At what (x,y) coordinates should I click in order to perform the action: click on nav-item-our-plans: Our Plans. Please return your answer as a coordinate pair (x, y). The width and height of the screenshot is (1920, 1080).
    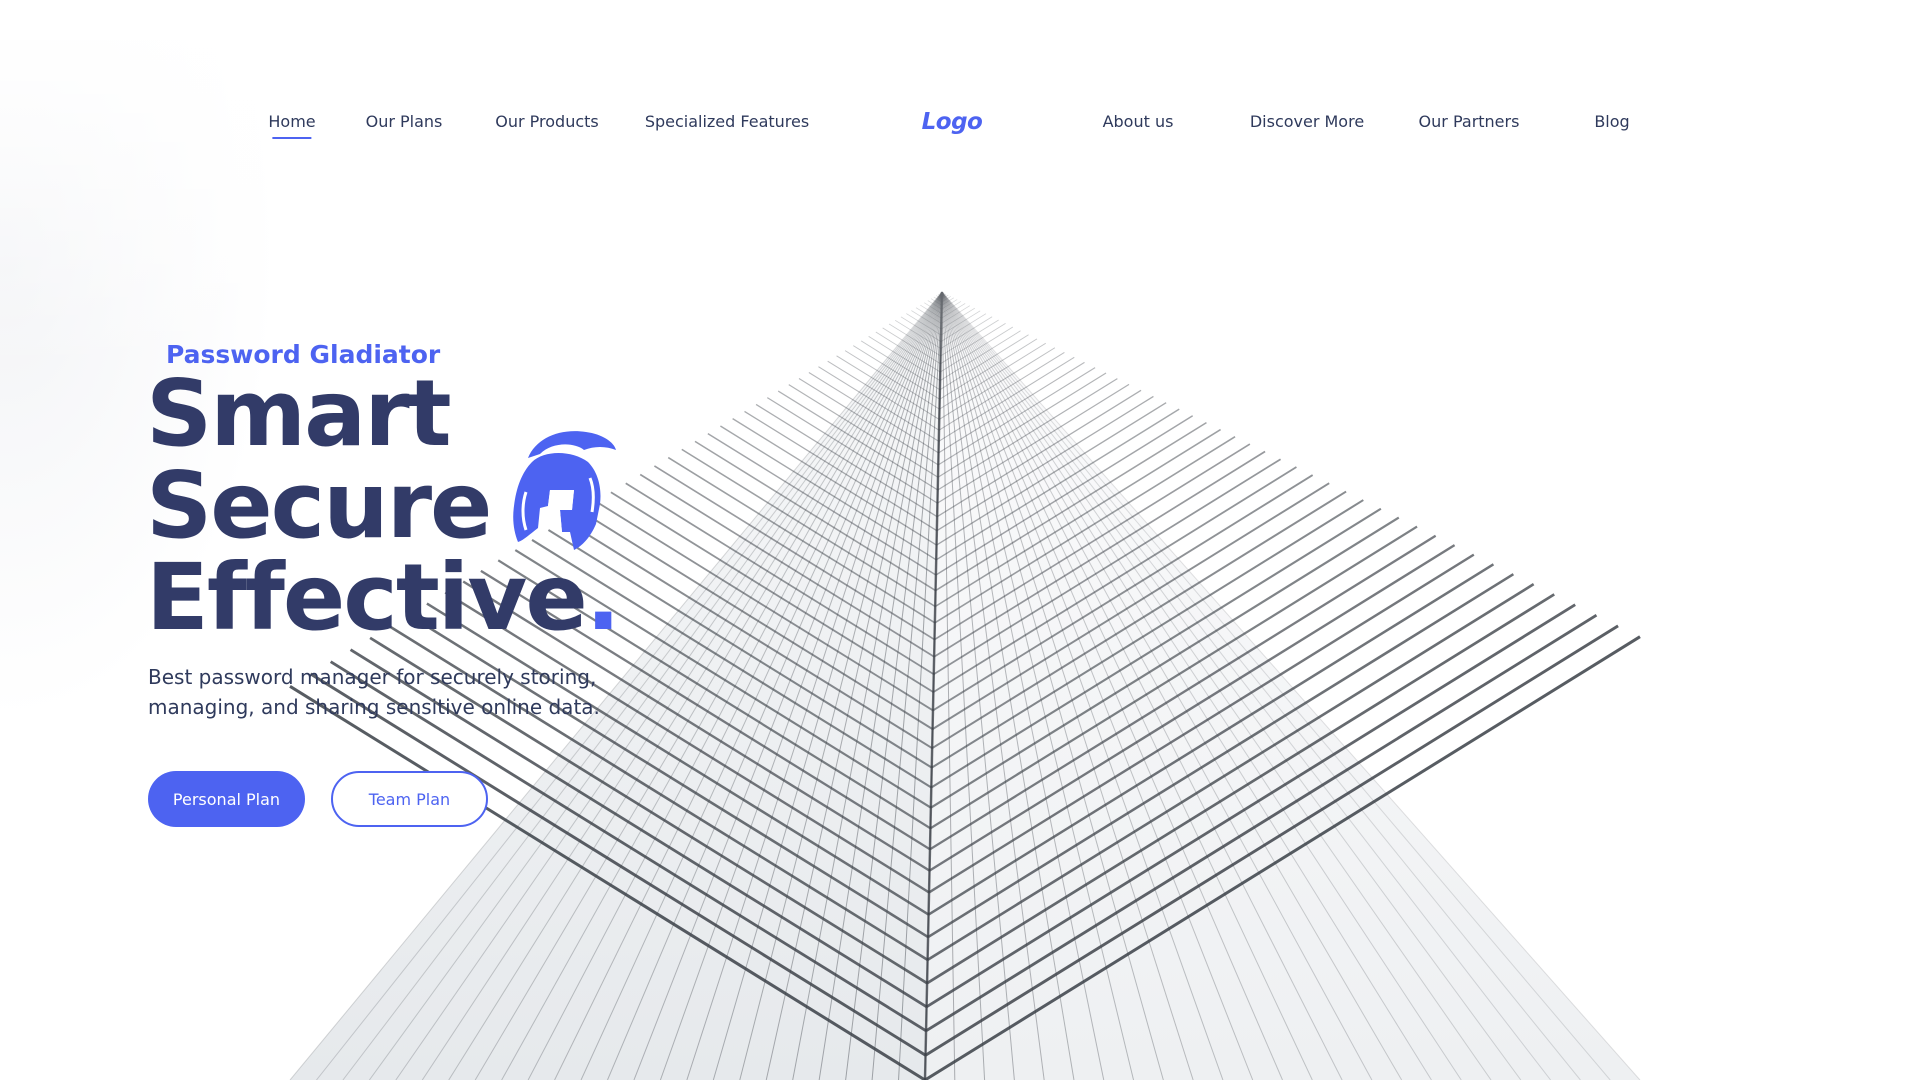
    Looking at the image, I should click on (404, 121).